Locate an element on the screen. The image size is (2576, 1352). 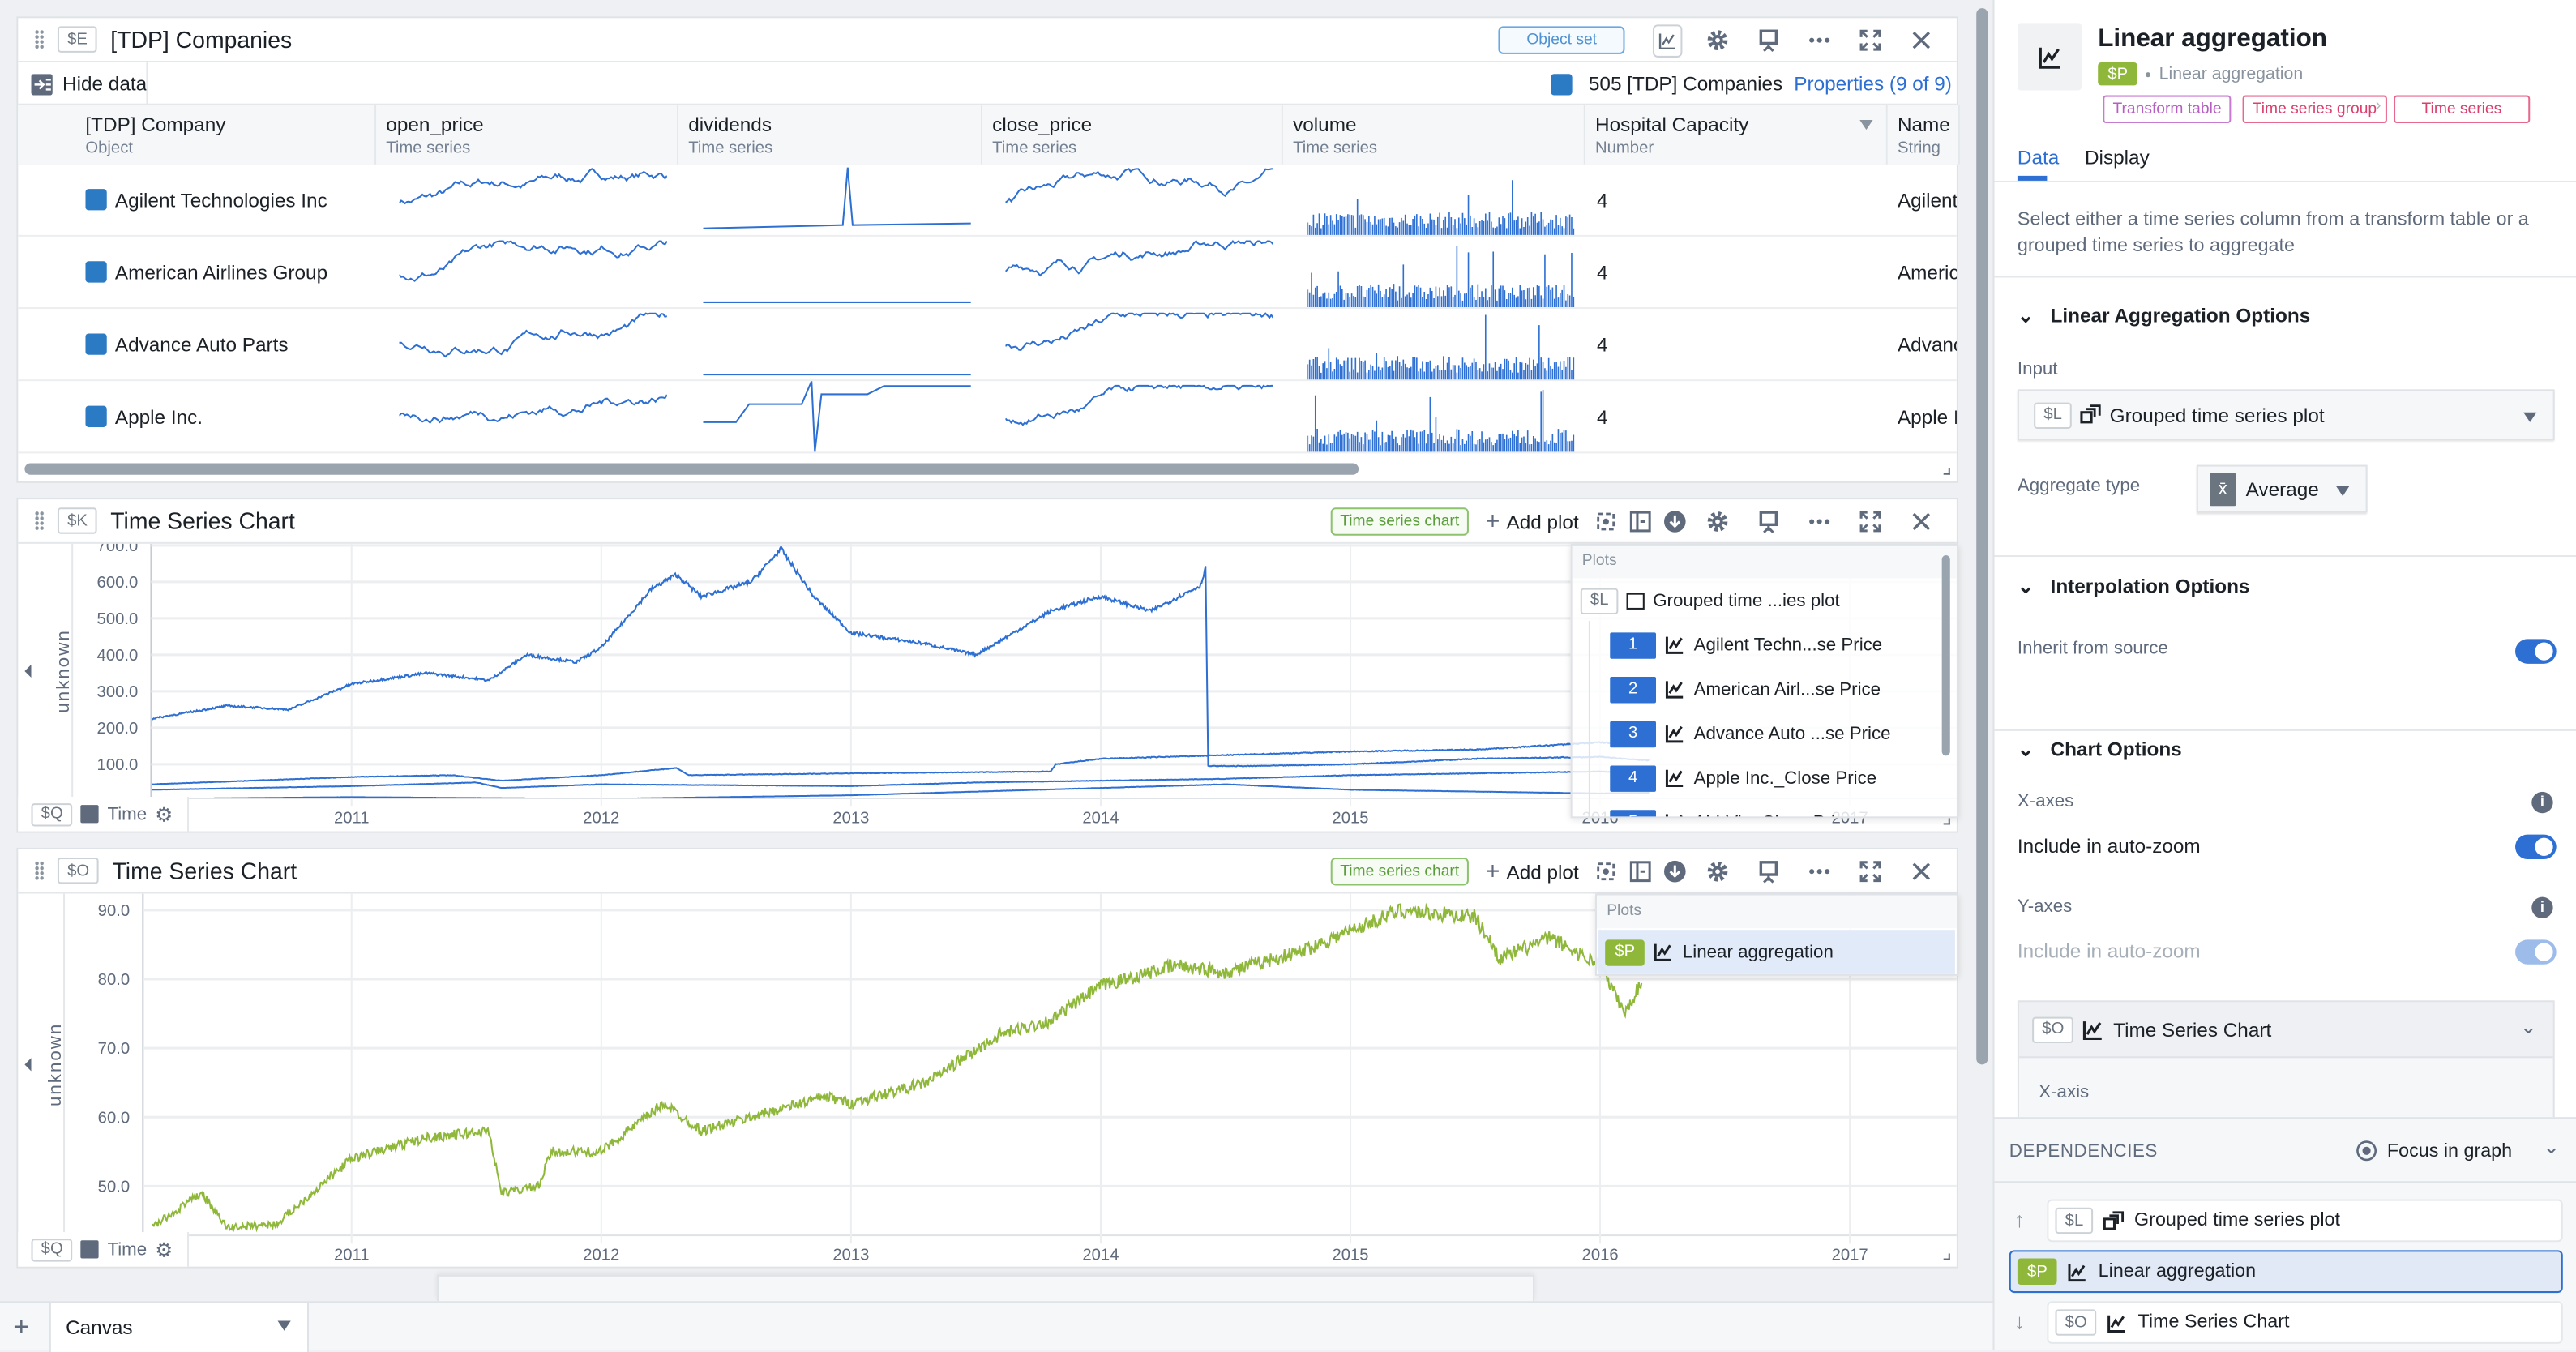
variable-badge: $O is located at coordinates (2076, 1322).